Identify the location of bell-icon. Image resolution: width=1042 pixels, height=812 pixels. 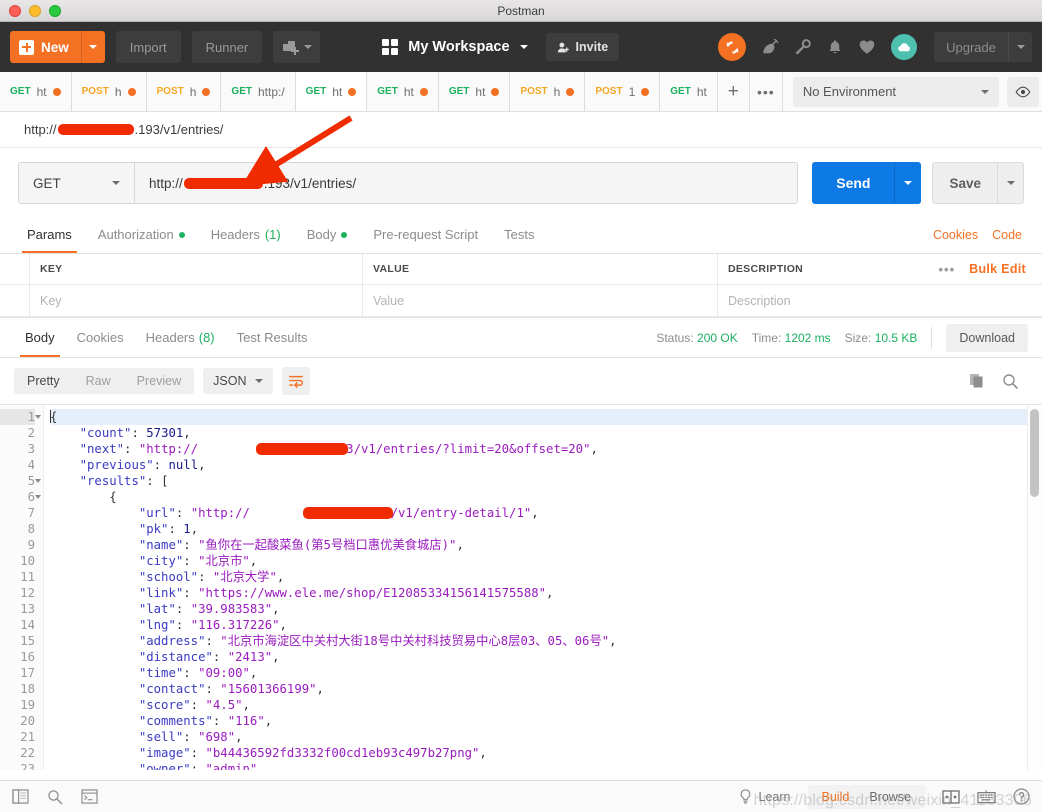
(835, 47).